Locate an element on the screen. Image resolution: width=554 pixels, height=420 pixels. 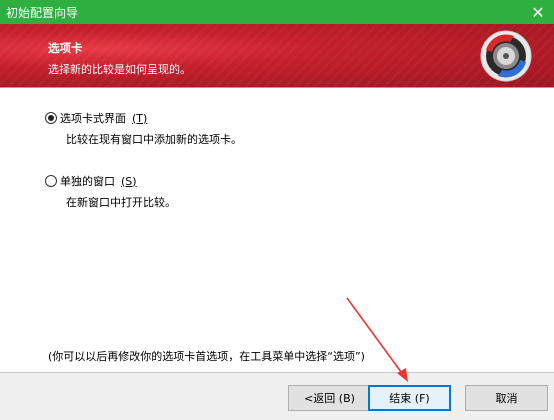
option-separate-window: 单独的窗口 (S) is located at coordinates (91, 181).